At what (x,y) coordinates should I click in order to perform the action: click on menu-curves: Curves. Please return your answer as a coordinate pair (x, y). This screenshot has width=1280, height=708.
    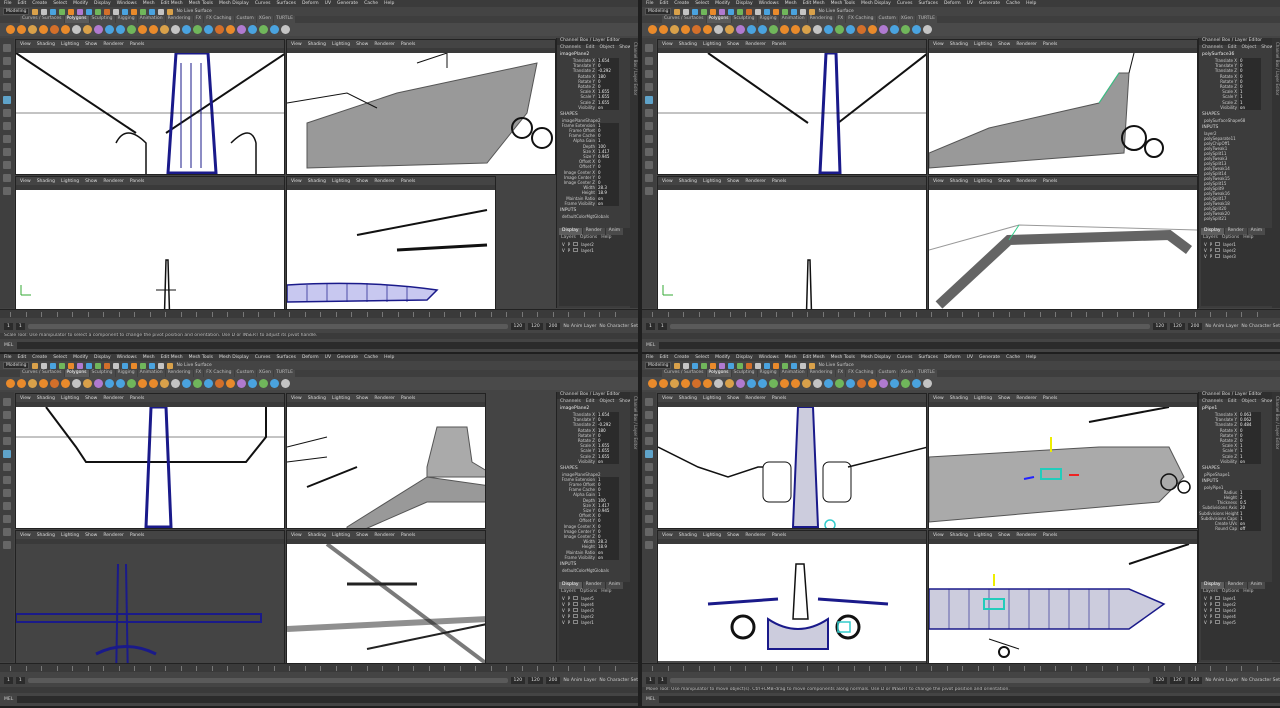
    Looking at the image, I should click on (263, 3).